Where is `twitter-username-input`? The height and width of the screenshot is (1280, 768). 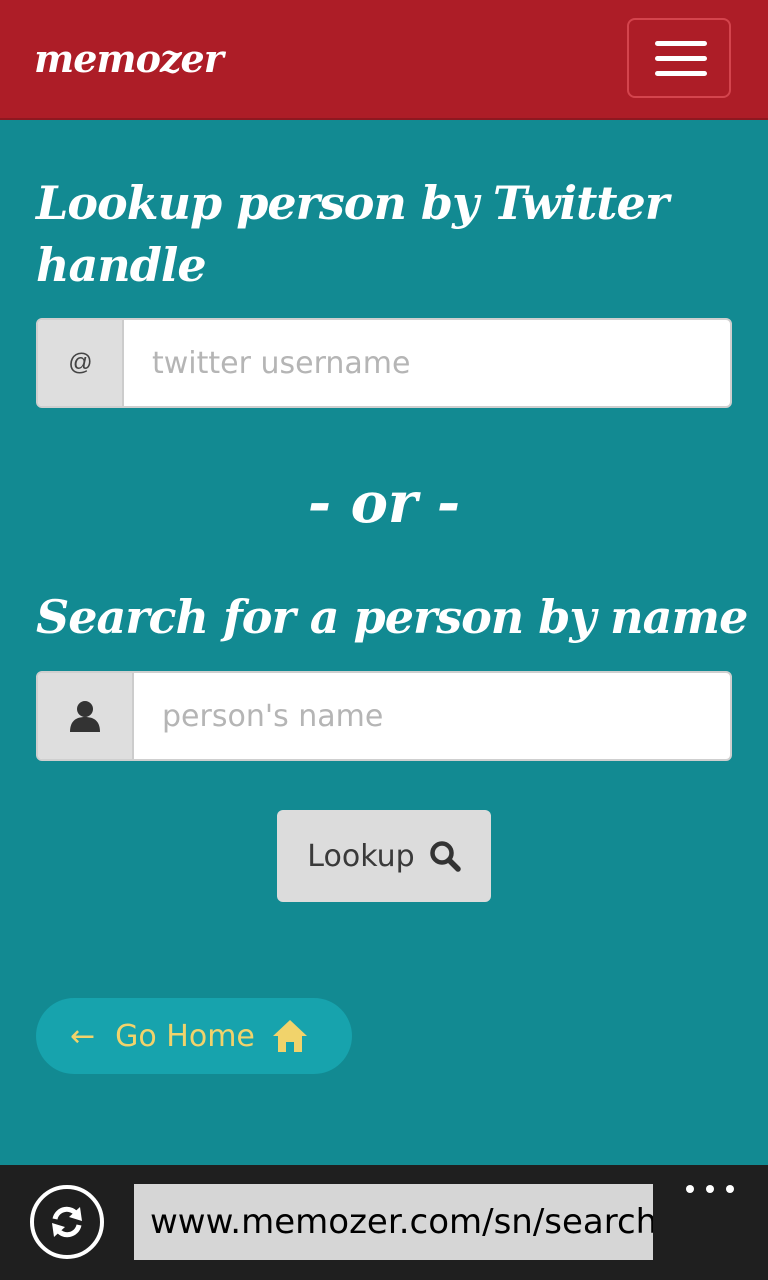 twitter-username-input is located at coordinates (427, 363).